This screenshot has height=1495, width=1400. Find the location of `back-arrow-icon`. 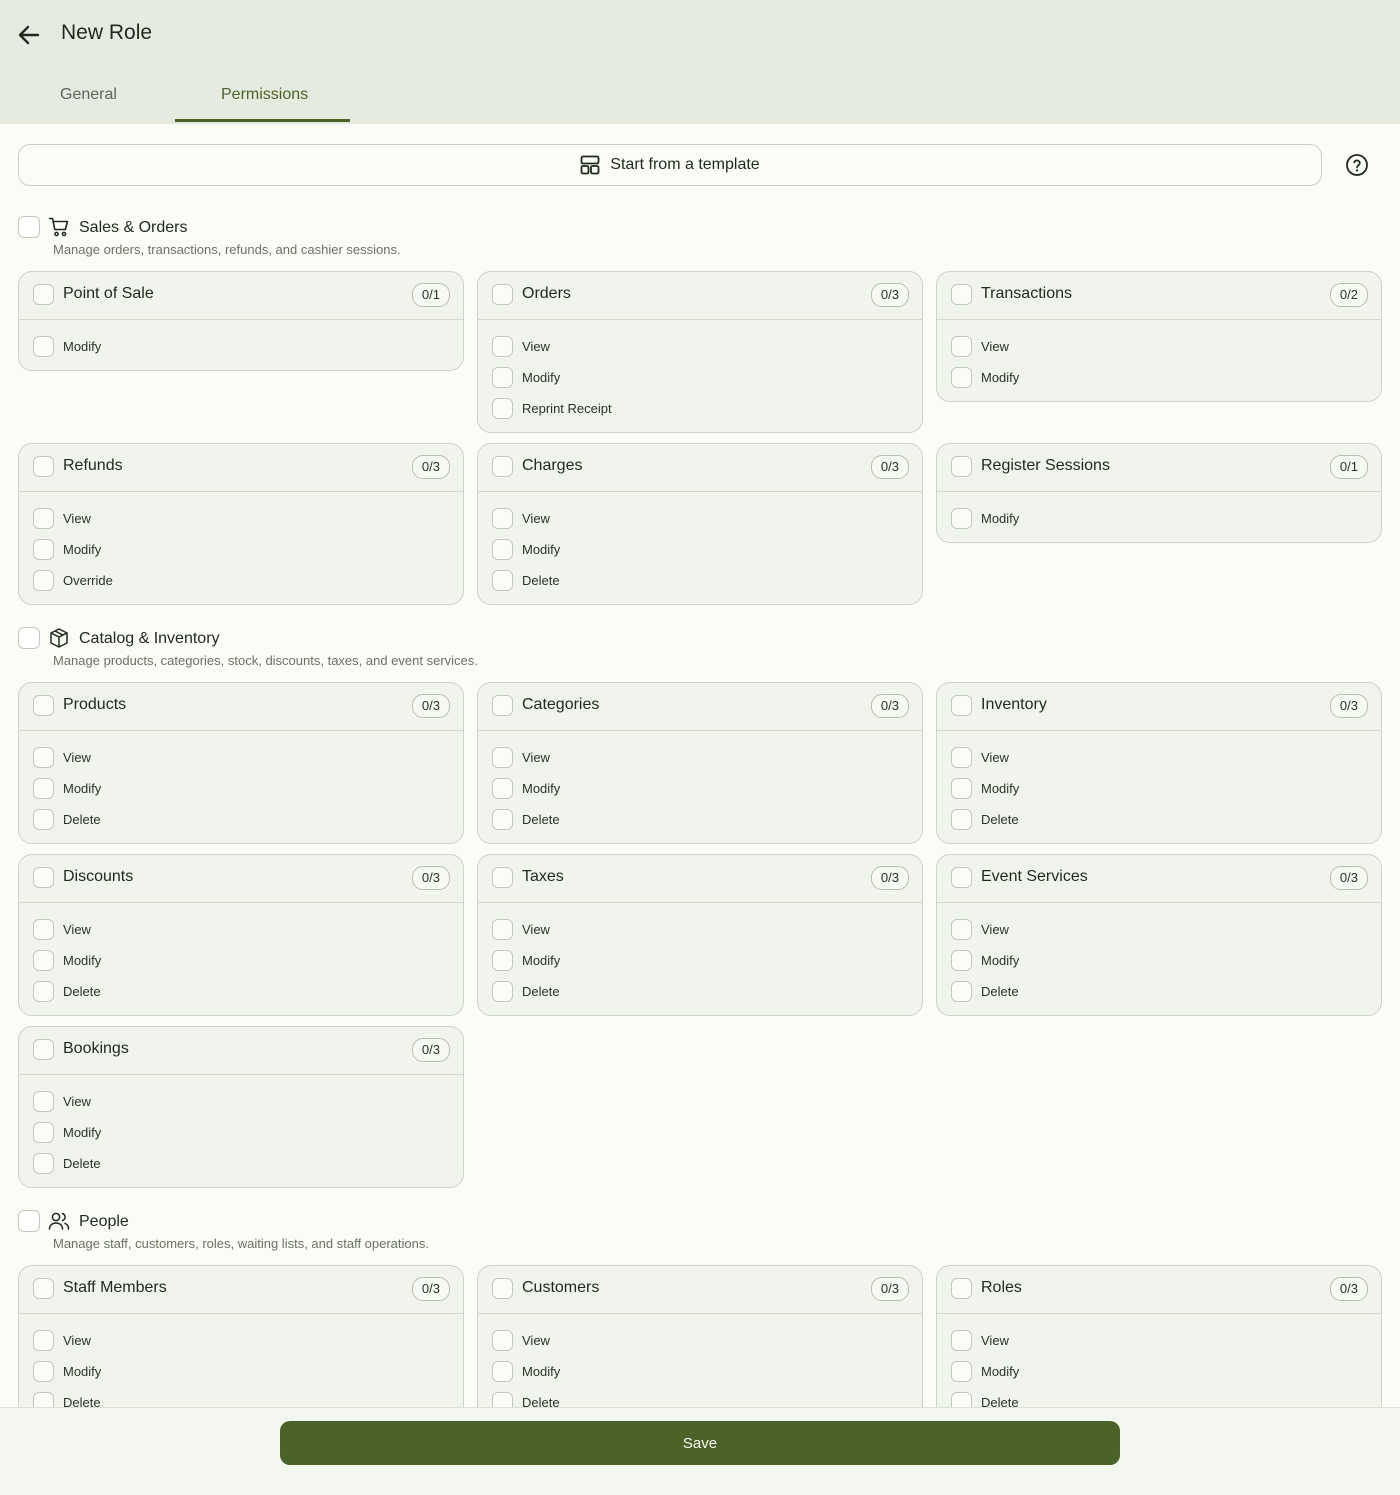

back-arrow-icon is located at coordinates (29, 35).